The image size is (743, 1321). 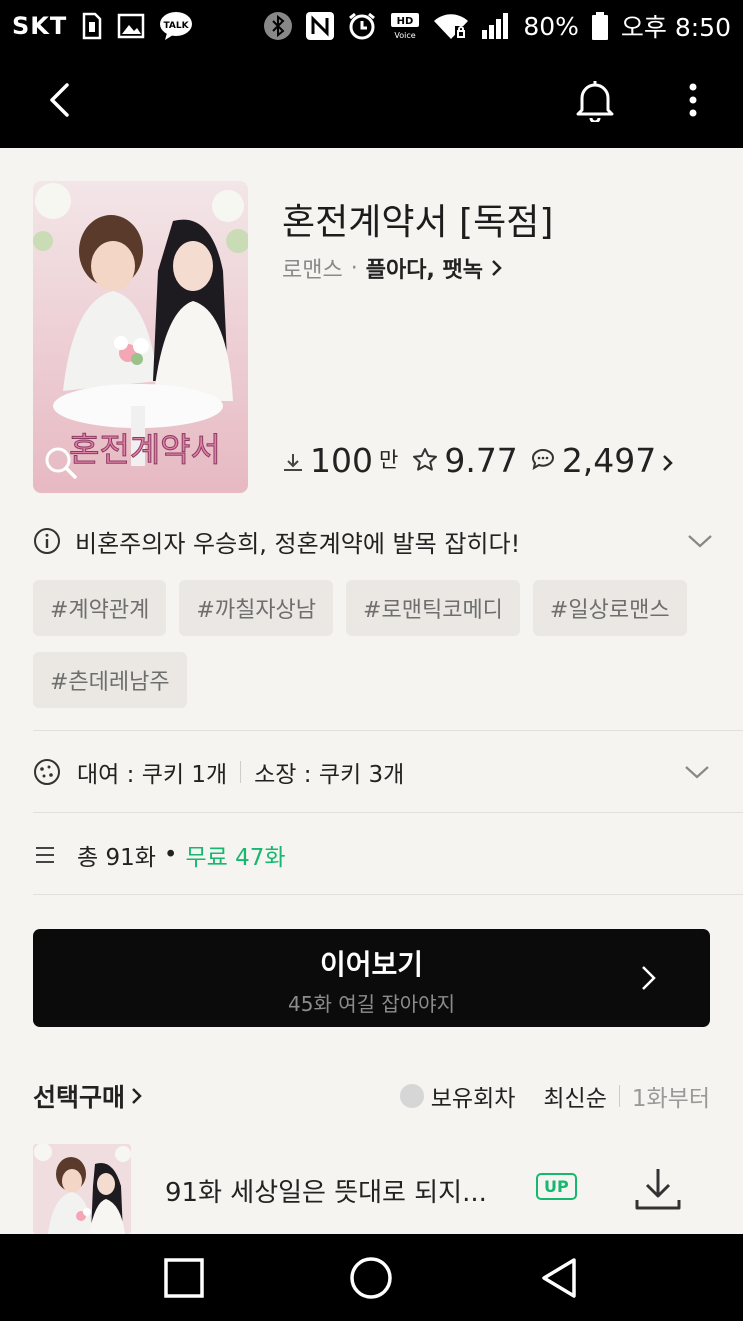 I want to click on download-count: 100, so click(x=341, y=460).